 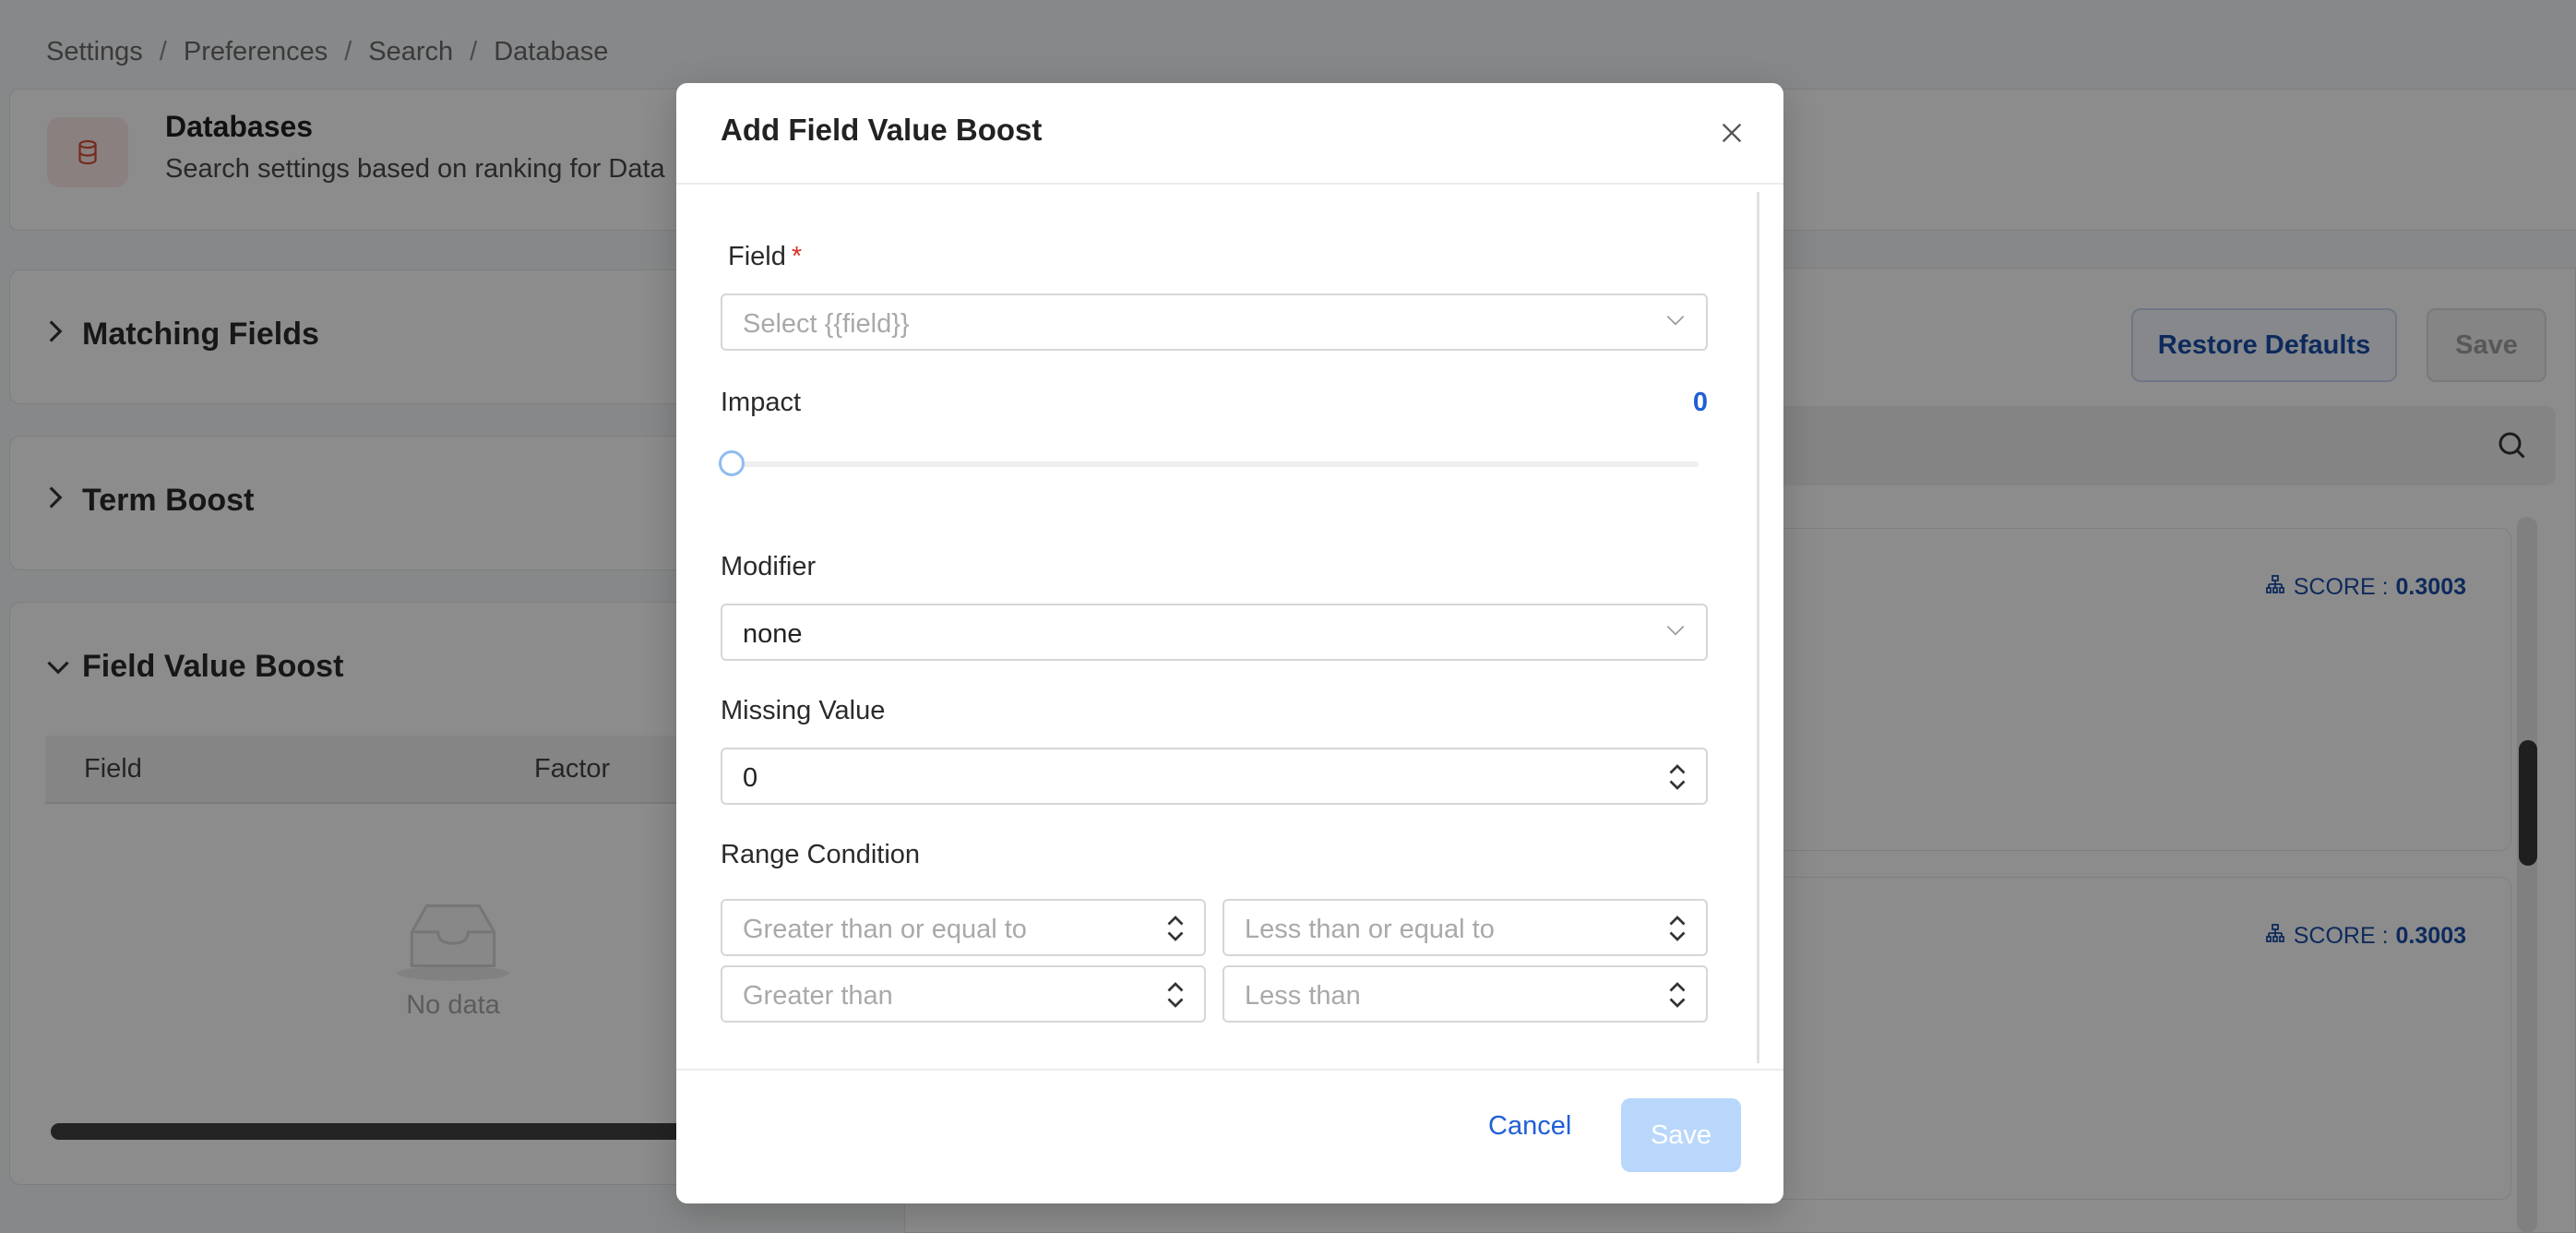 What do you see at coordinates (821, 854) in the screenshot?
I see `range-condition-label: Range Condition` at bounding box center [821, 854].